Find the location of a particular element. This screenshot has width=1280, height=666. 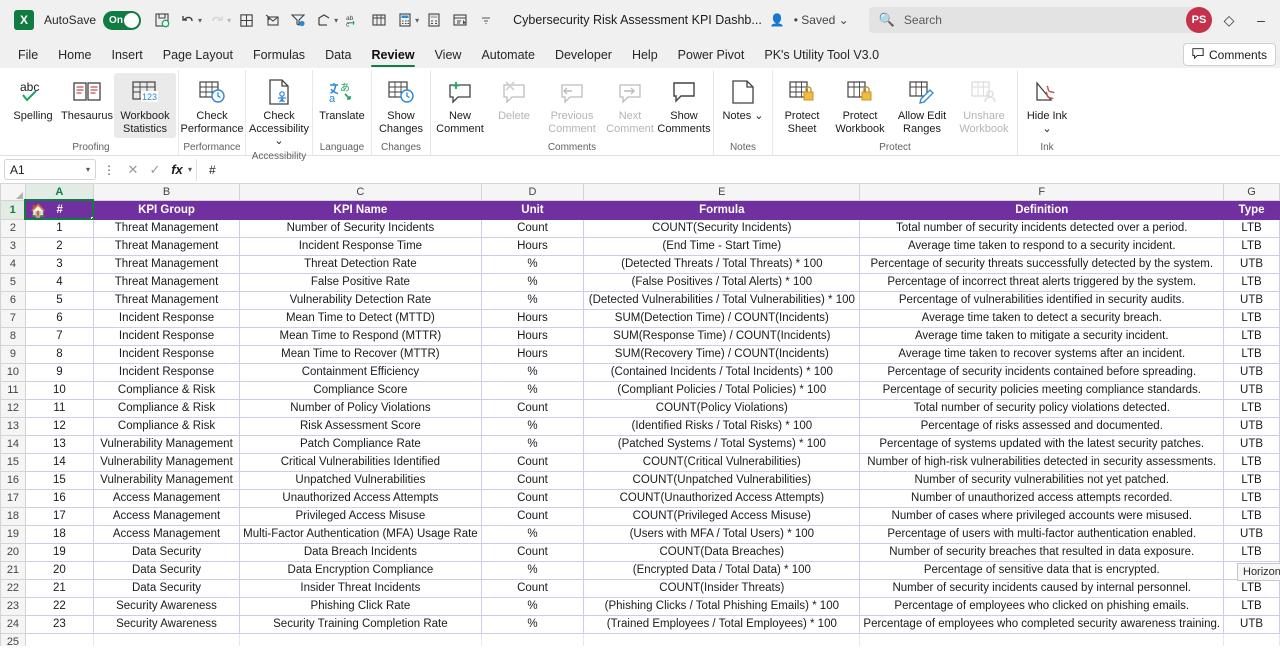

tab-insert: Insert is located at coordinates (127, 56).